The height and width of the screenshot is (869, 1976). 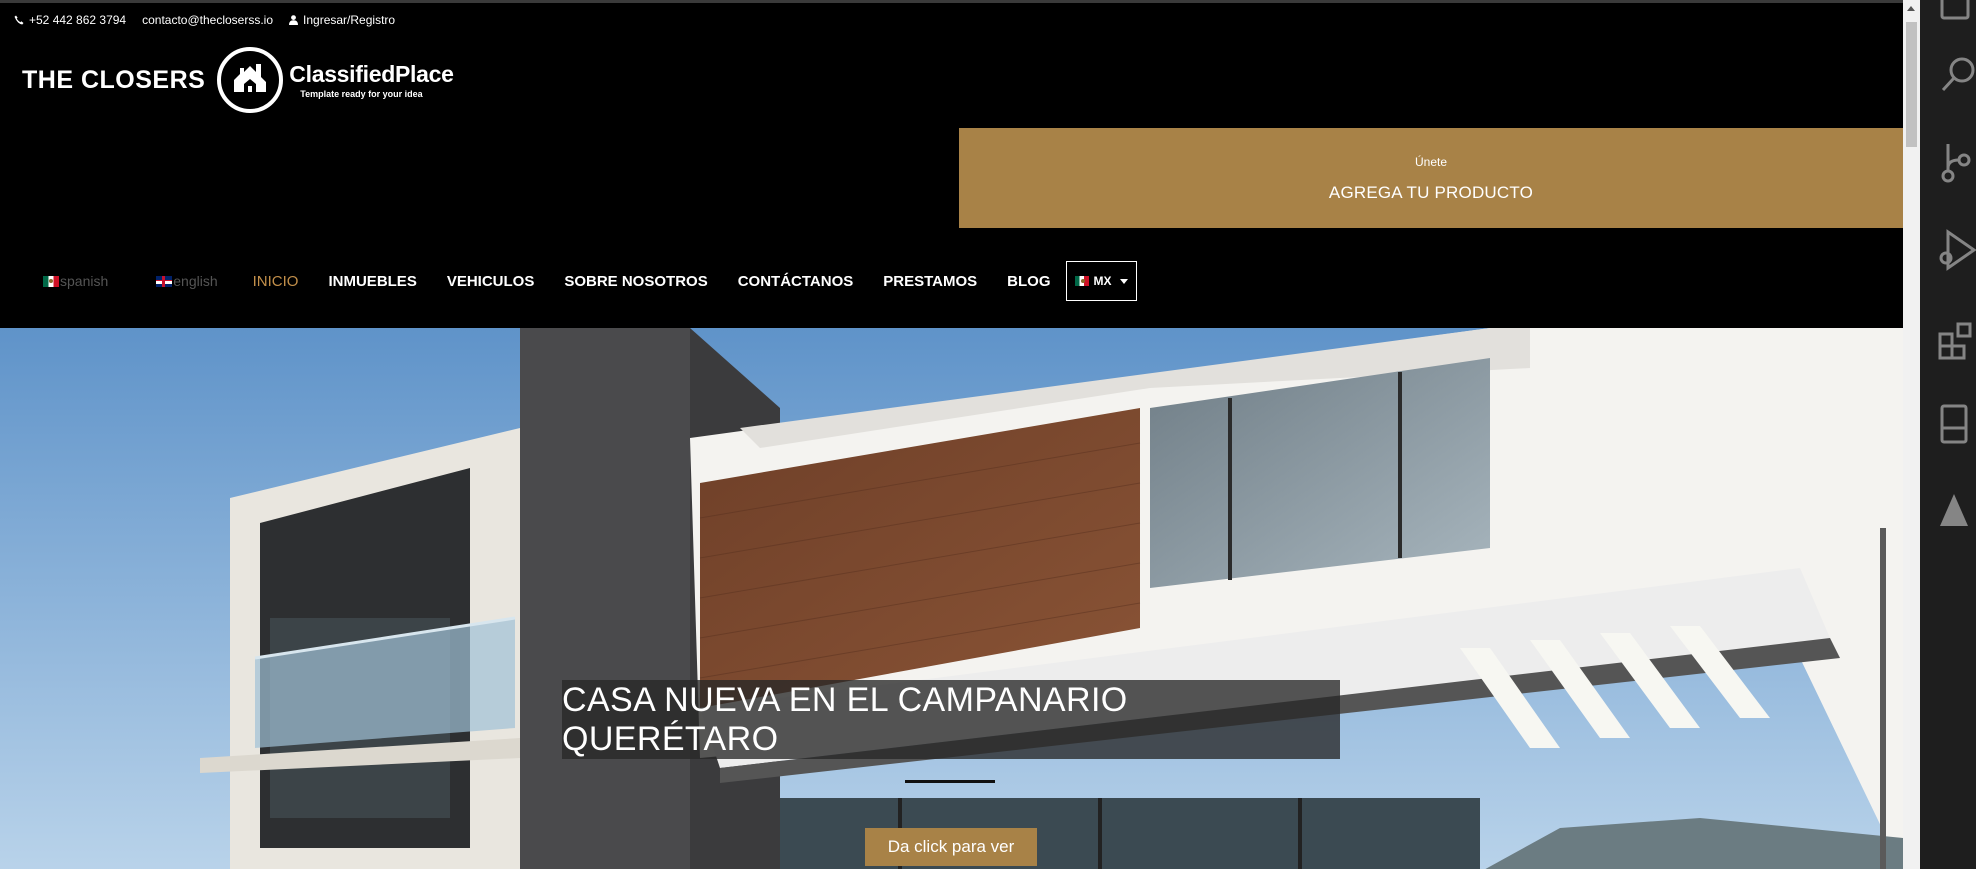 What do you see at coordinates (1957, 12) in the screenshot?
I see `explorer-icon` at bounding box center [1957, 12].